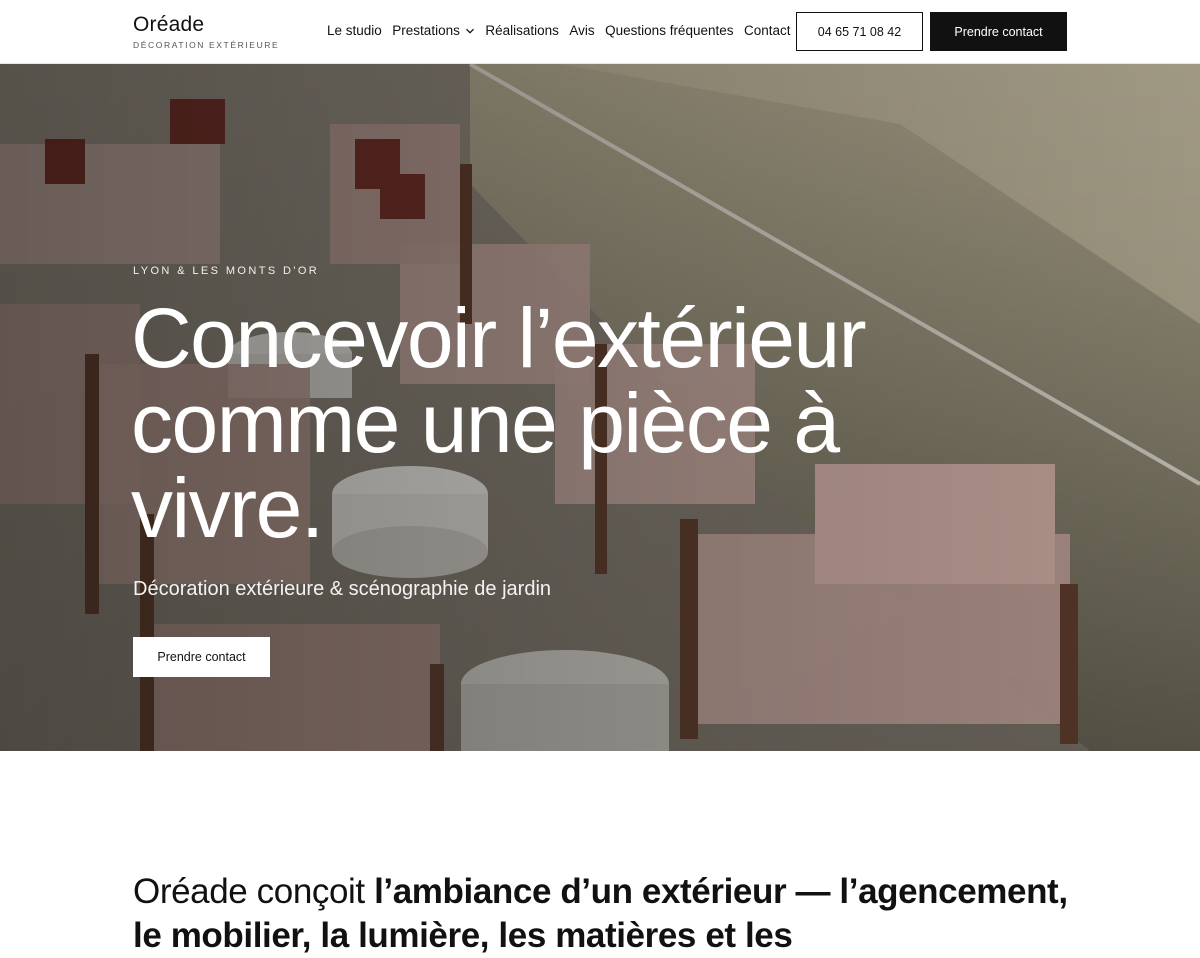 The height and width of the screenshot is (958, 1200). I want to click on brand-logo: Oréade DÉCORATION EXTÉRIEURE, so click(206, 31).